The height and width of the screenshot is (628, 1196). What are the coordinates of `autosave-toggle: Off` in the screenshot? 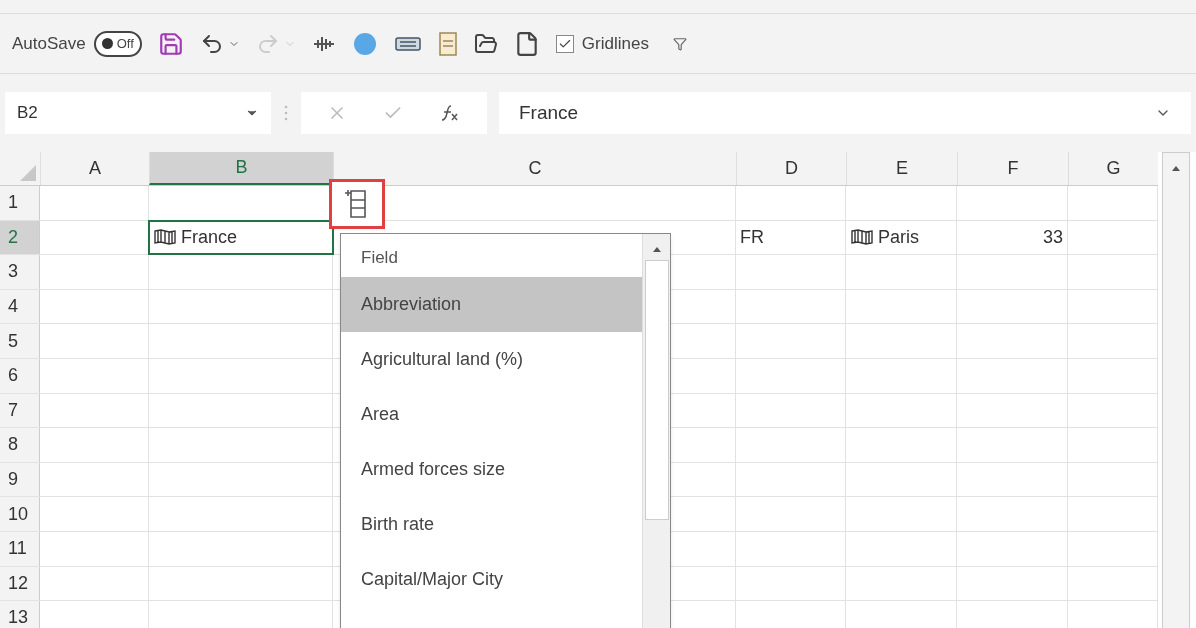 It's located at (117, 43).